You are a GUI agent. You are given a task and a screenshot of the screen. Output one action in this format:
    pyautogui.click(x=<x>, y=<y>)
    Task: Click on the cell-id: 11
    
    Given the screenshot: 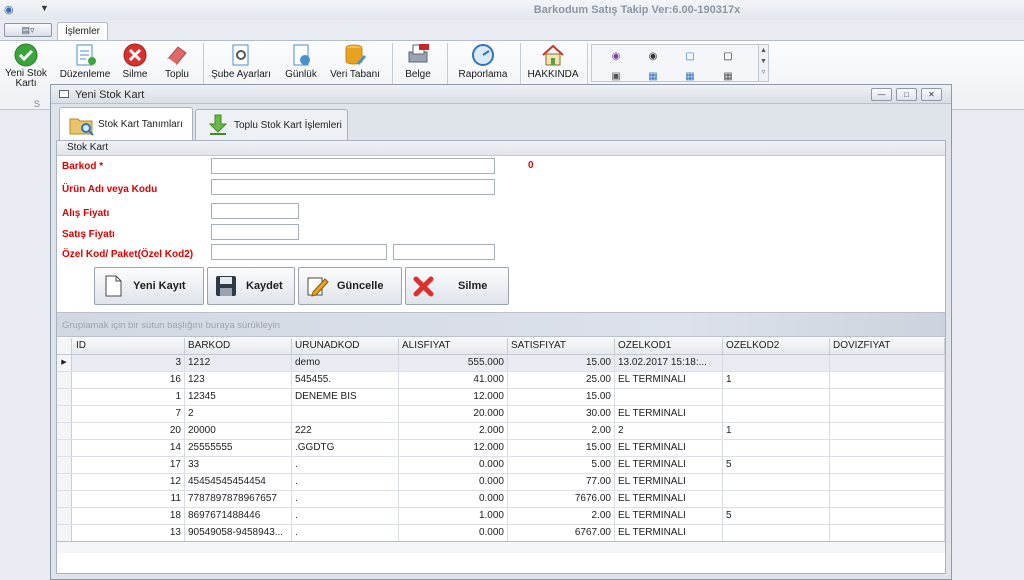 What is the action you would take?
    pyautogui.click(x=129, y=499)
    